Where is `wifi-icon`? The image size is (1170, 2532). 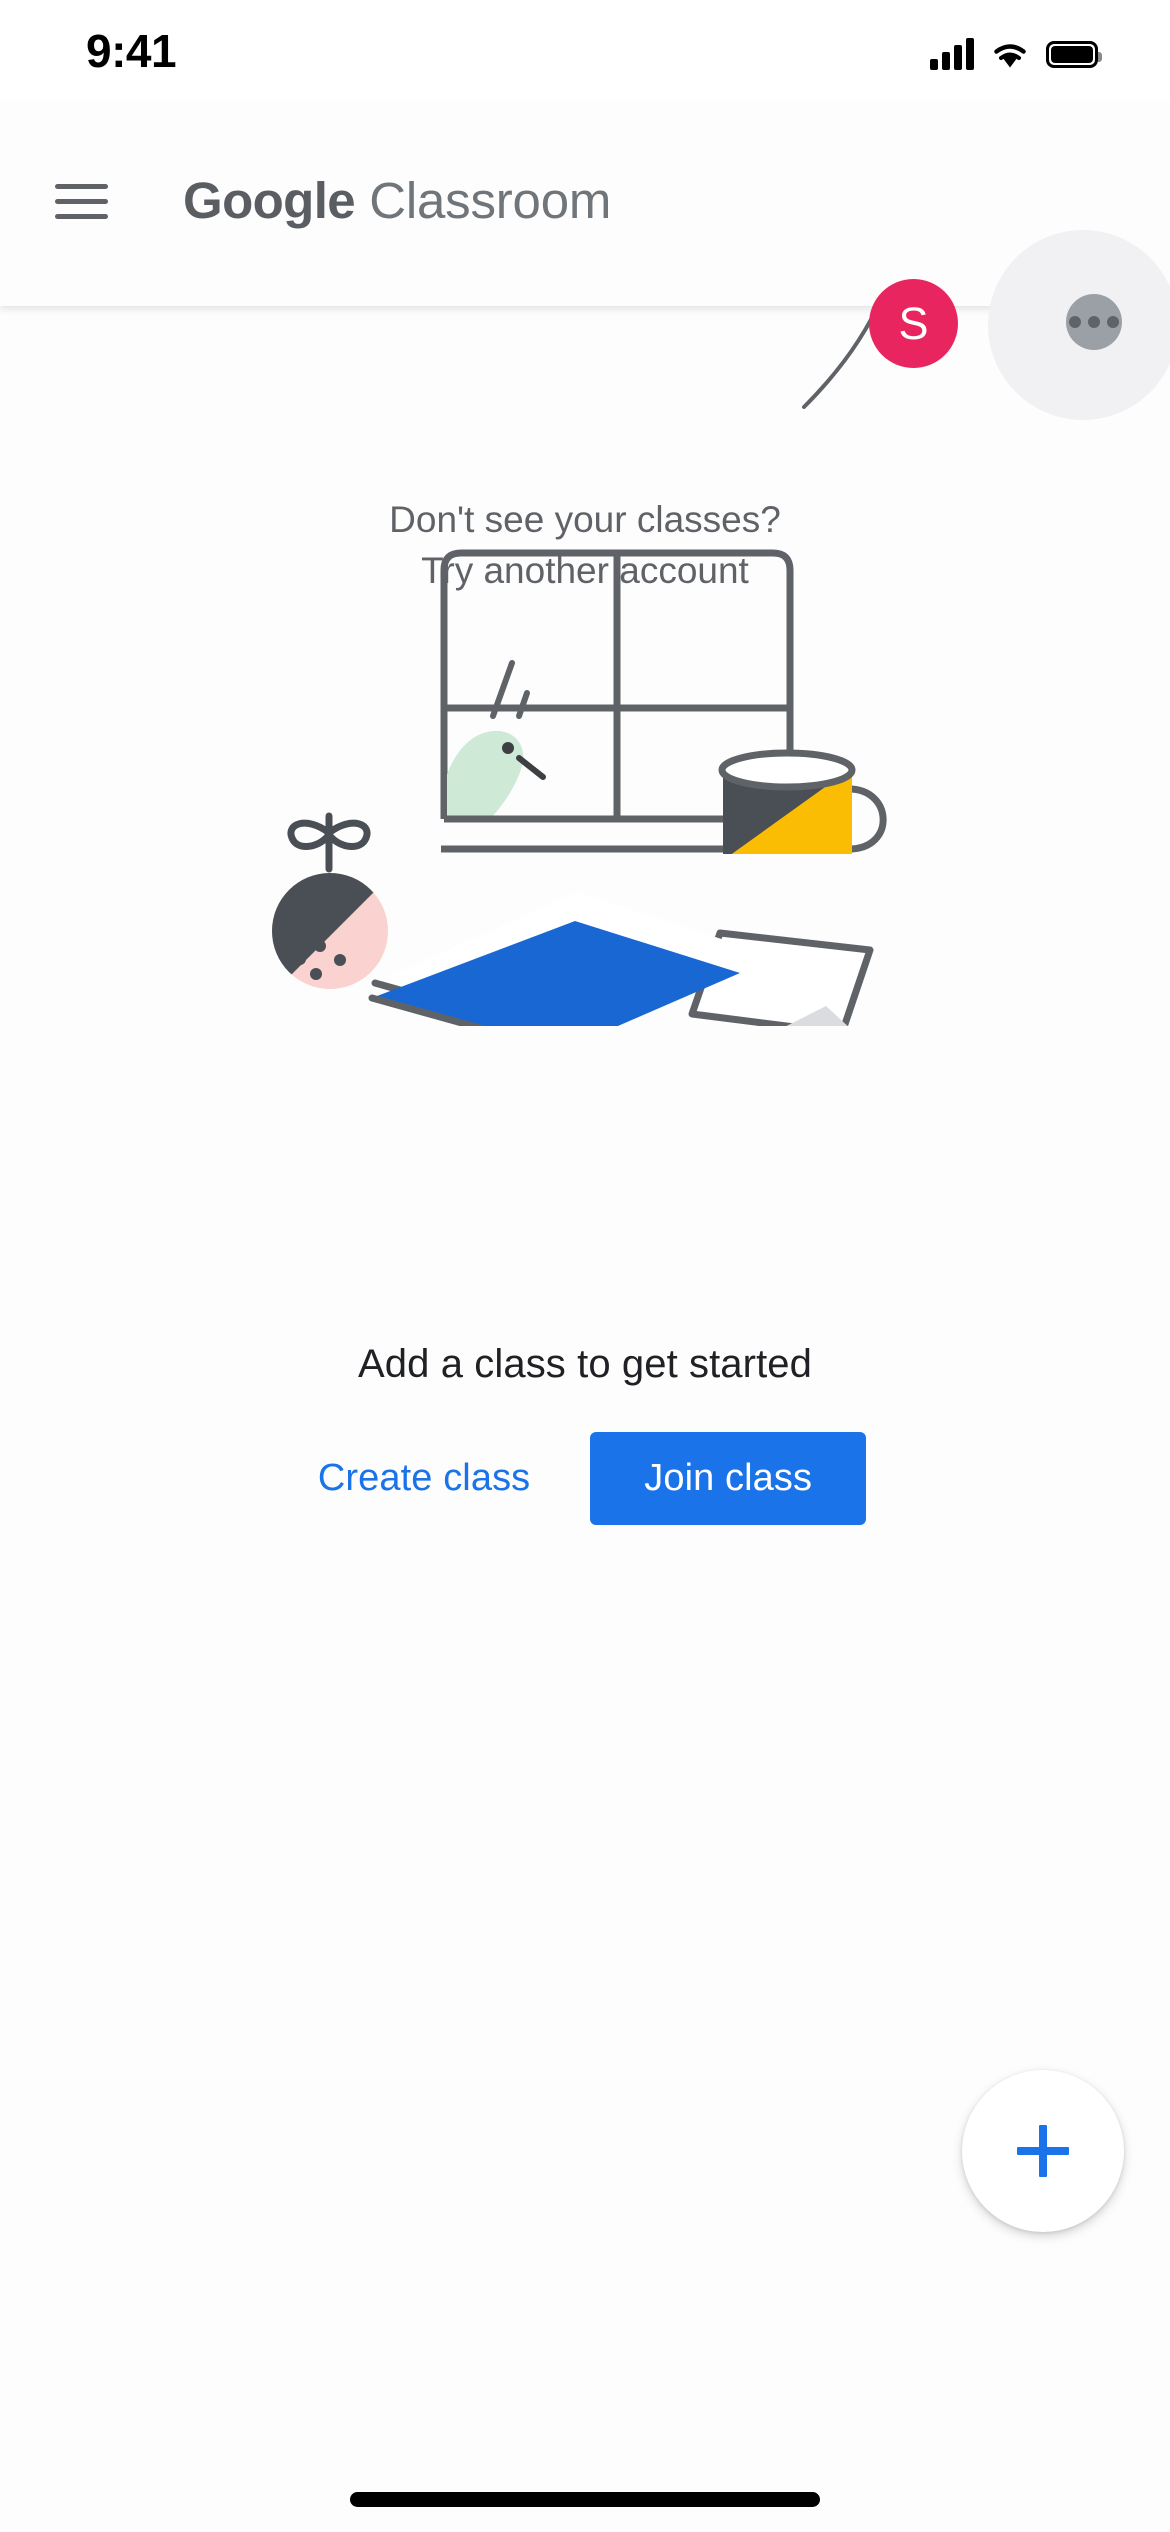
wifi-icon is located at coordinates (1010, 56).